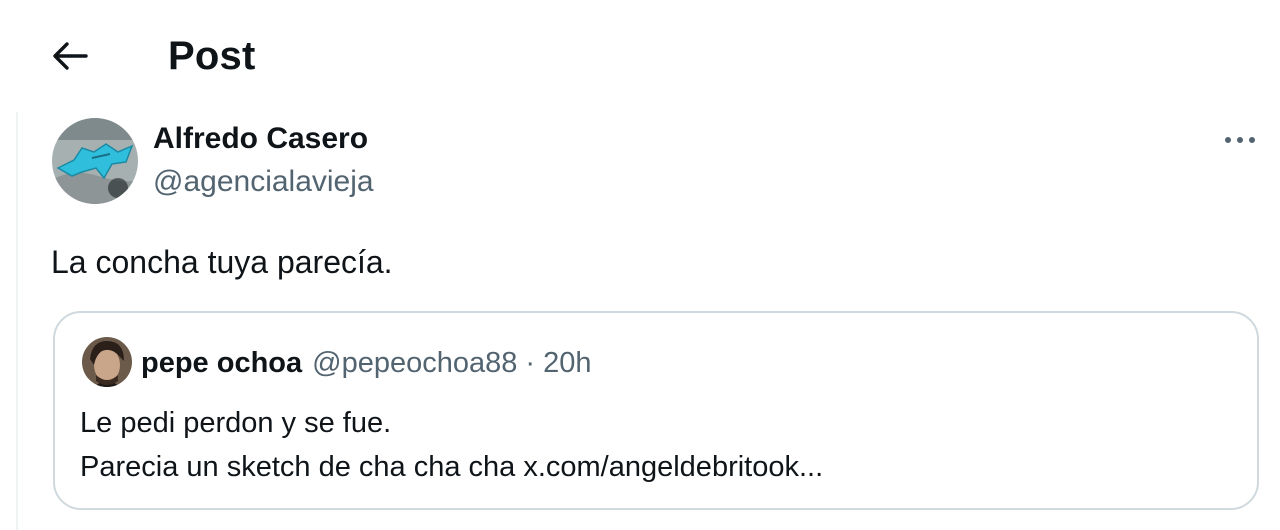  What do you see at coordinates (236, 423) in the screenshot?
I see `quoted-text-line: Le pedi perdon y se fue.` at bounding box center [236, 423].